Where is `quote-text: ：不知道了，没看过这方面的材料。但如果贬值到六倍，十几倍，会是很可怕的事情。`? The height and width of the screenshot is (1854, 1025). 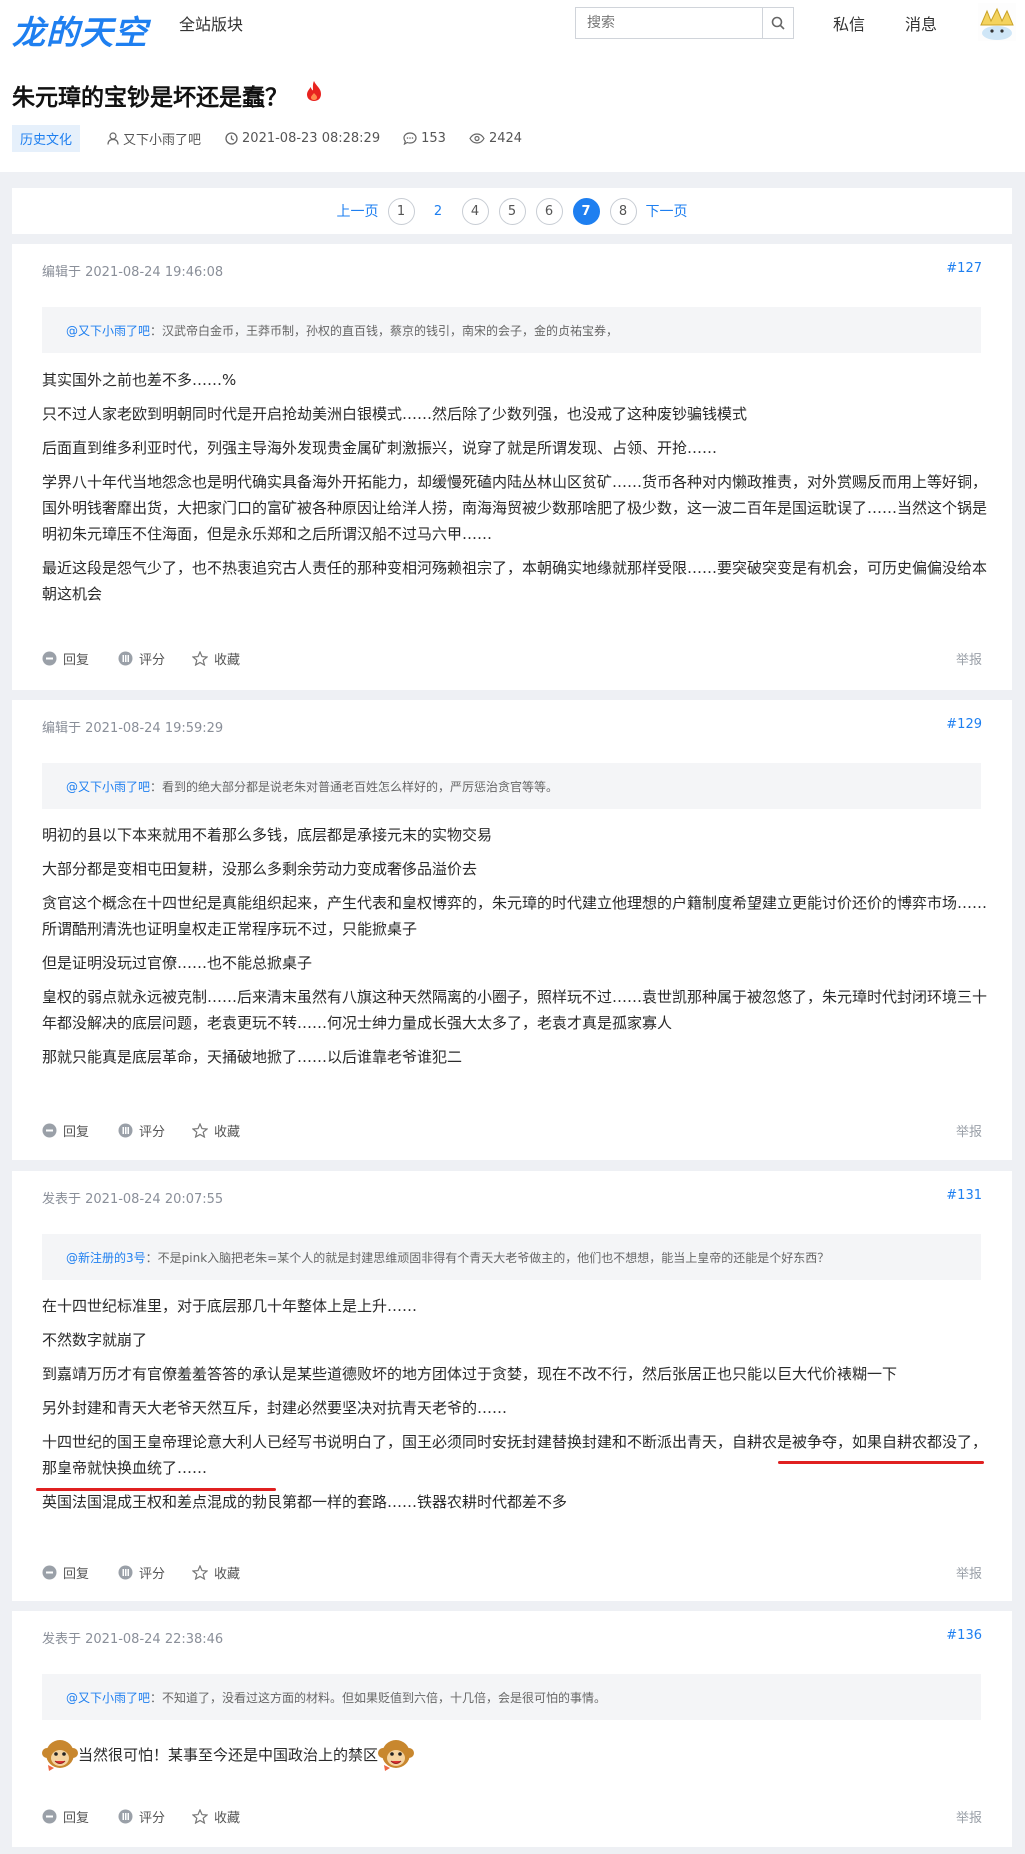 quote-text: ：不知道了，没看过这方面的材料。但如果贬值到六倍，十几倍，会是很可怕的事情。 is located at coordinates (378, 1697).